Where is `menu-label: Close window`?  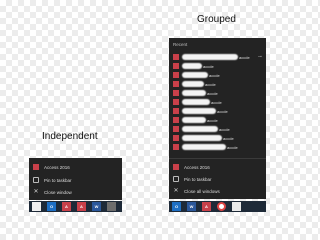
menu-label: Close window is located at coordinates (58, 192).